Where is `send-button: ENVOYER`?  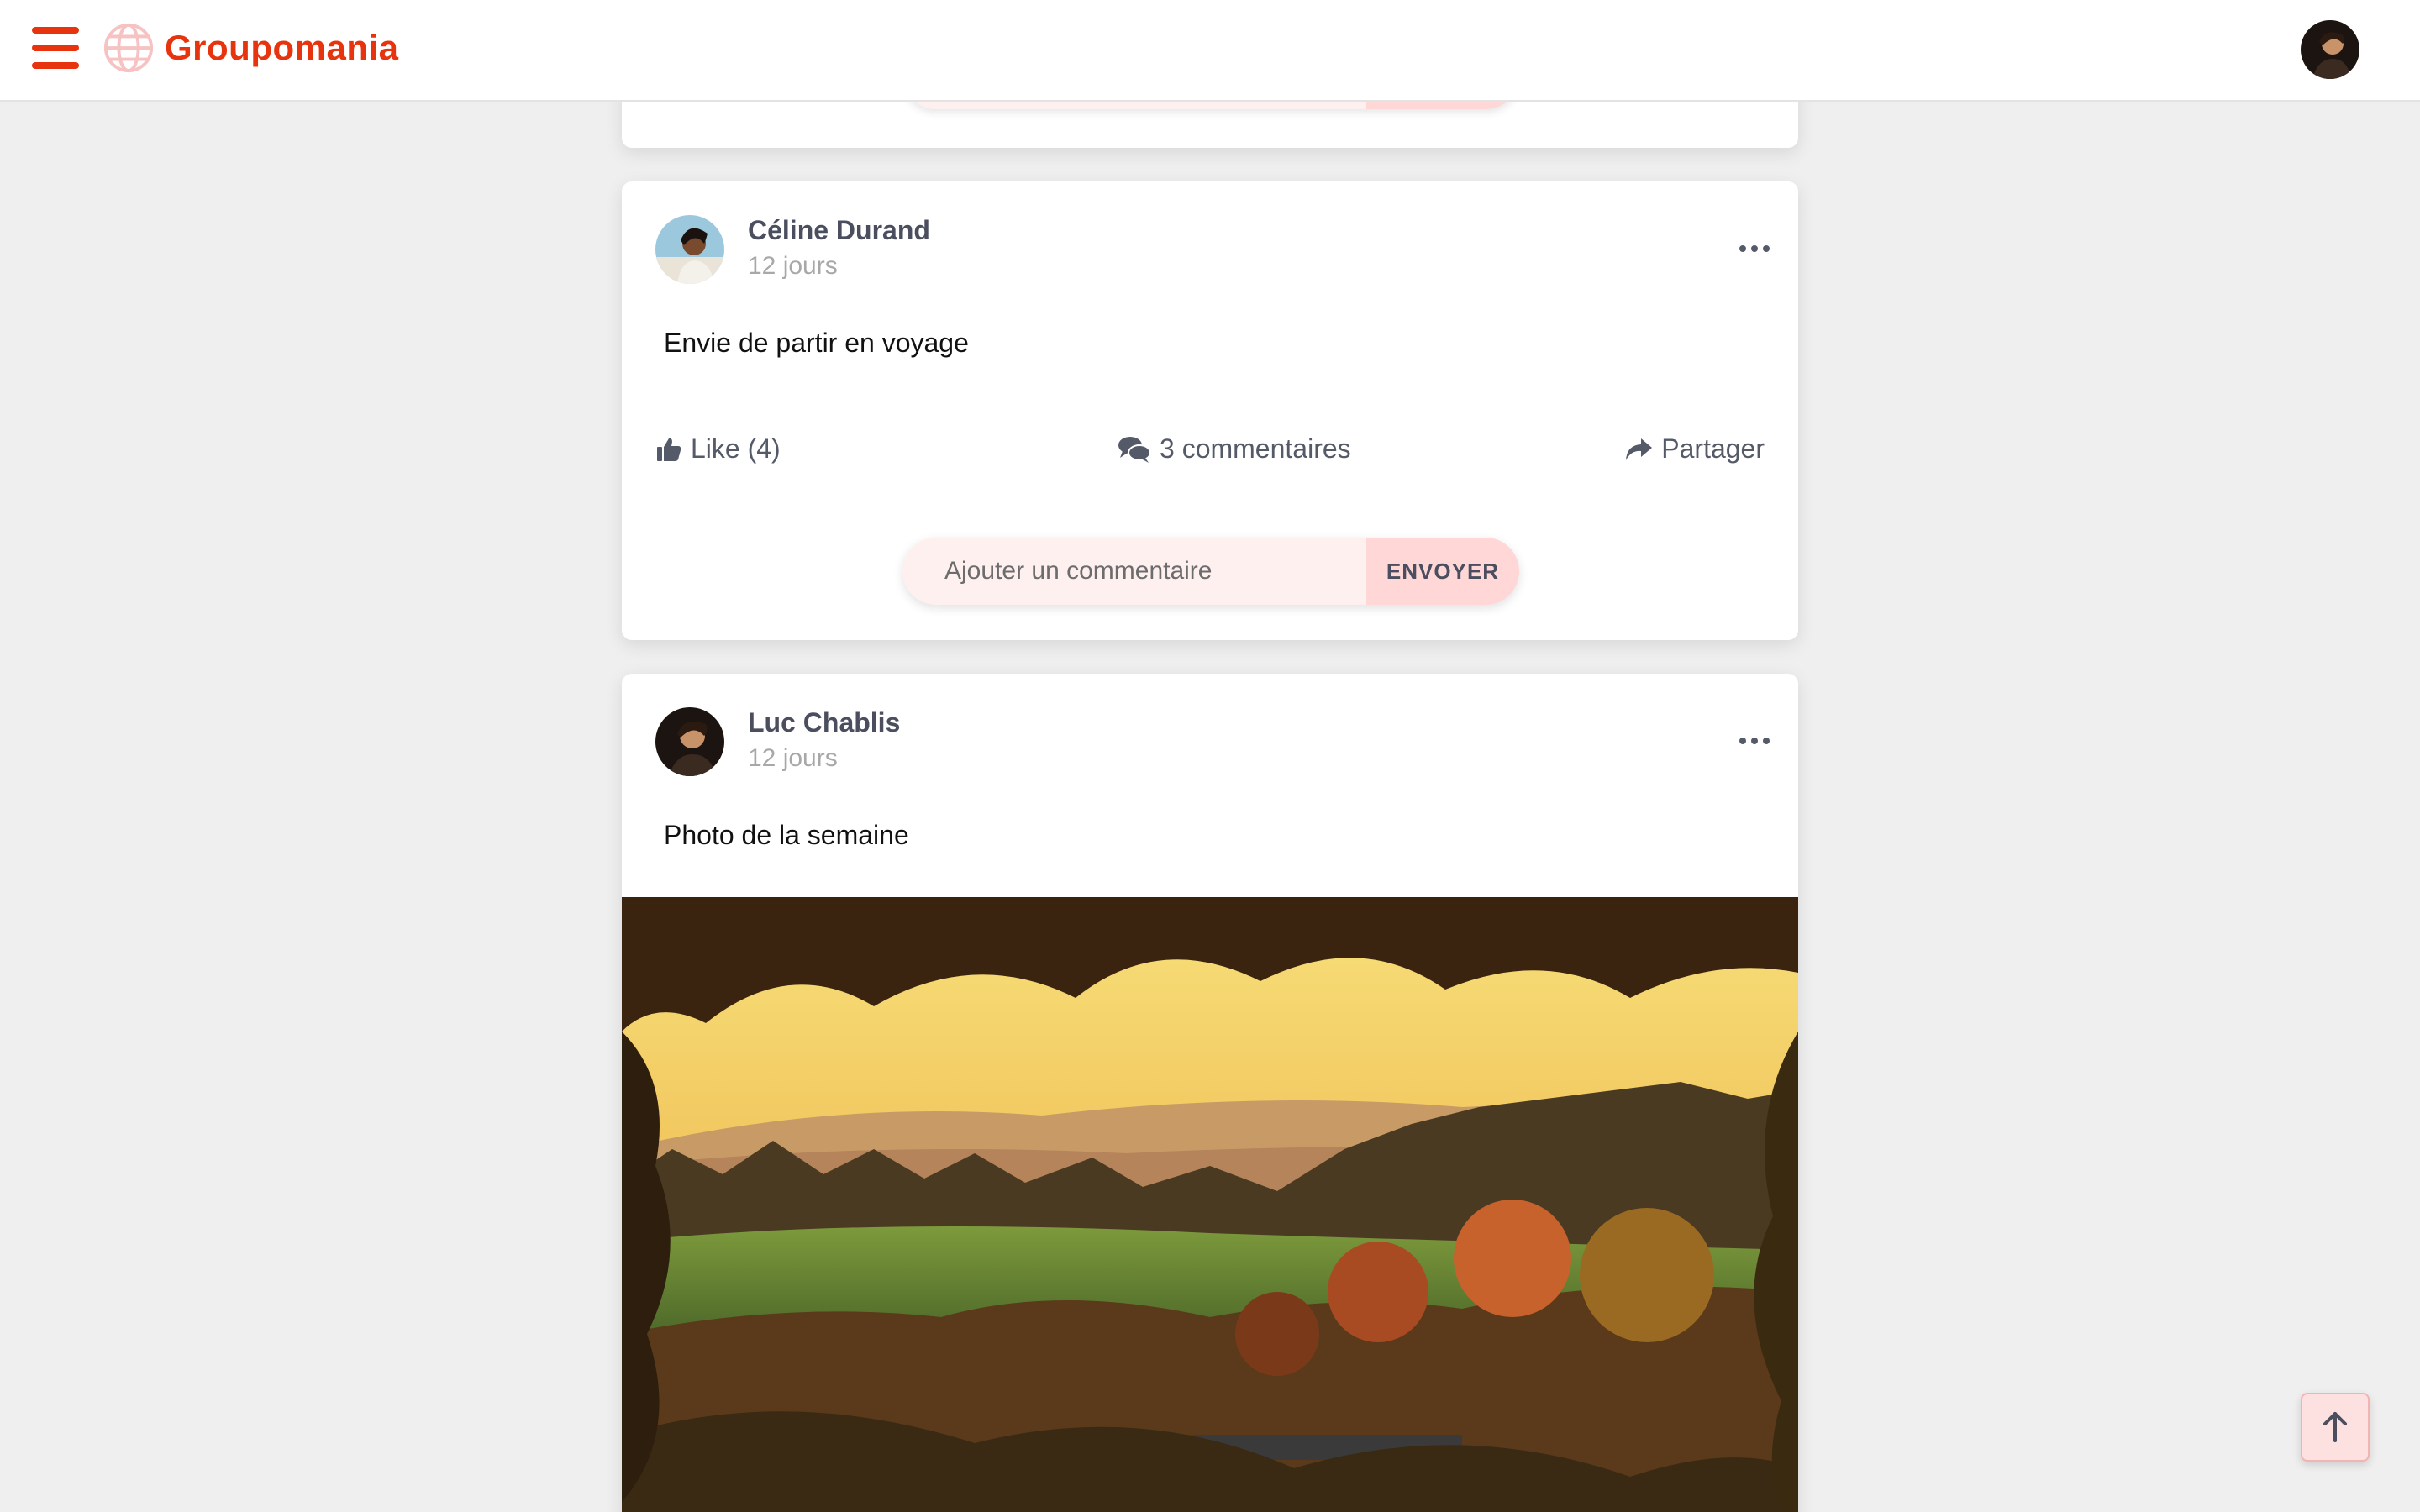
send-button: ENVOYER is located at coordinates (1442, 571).